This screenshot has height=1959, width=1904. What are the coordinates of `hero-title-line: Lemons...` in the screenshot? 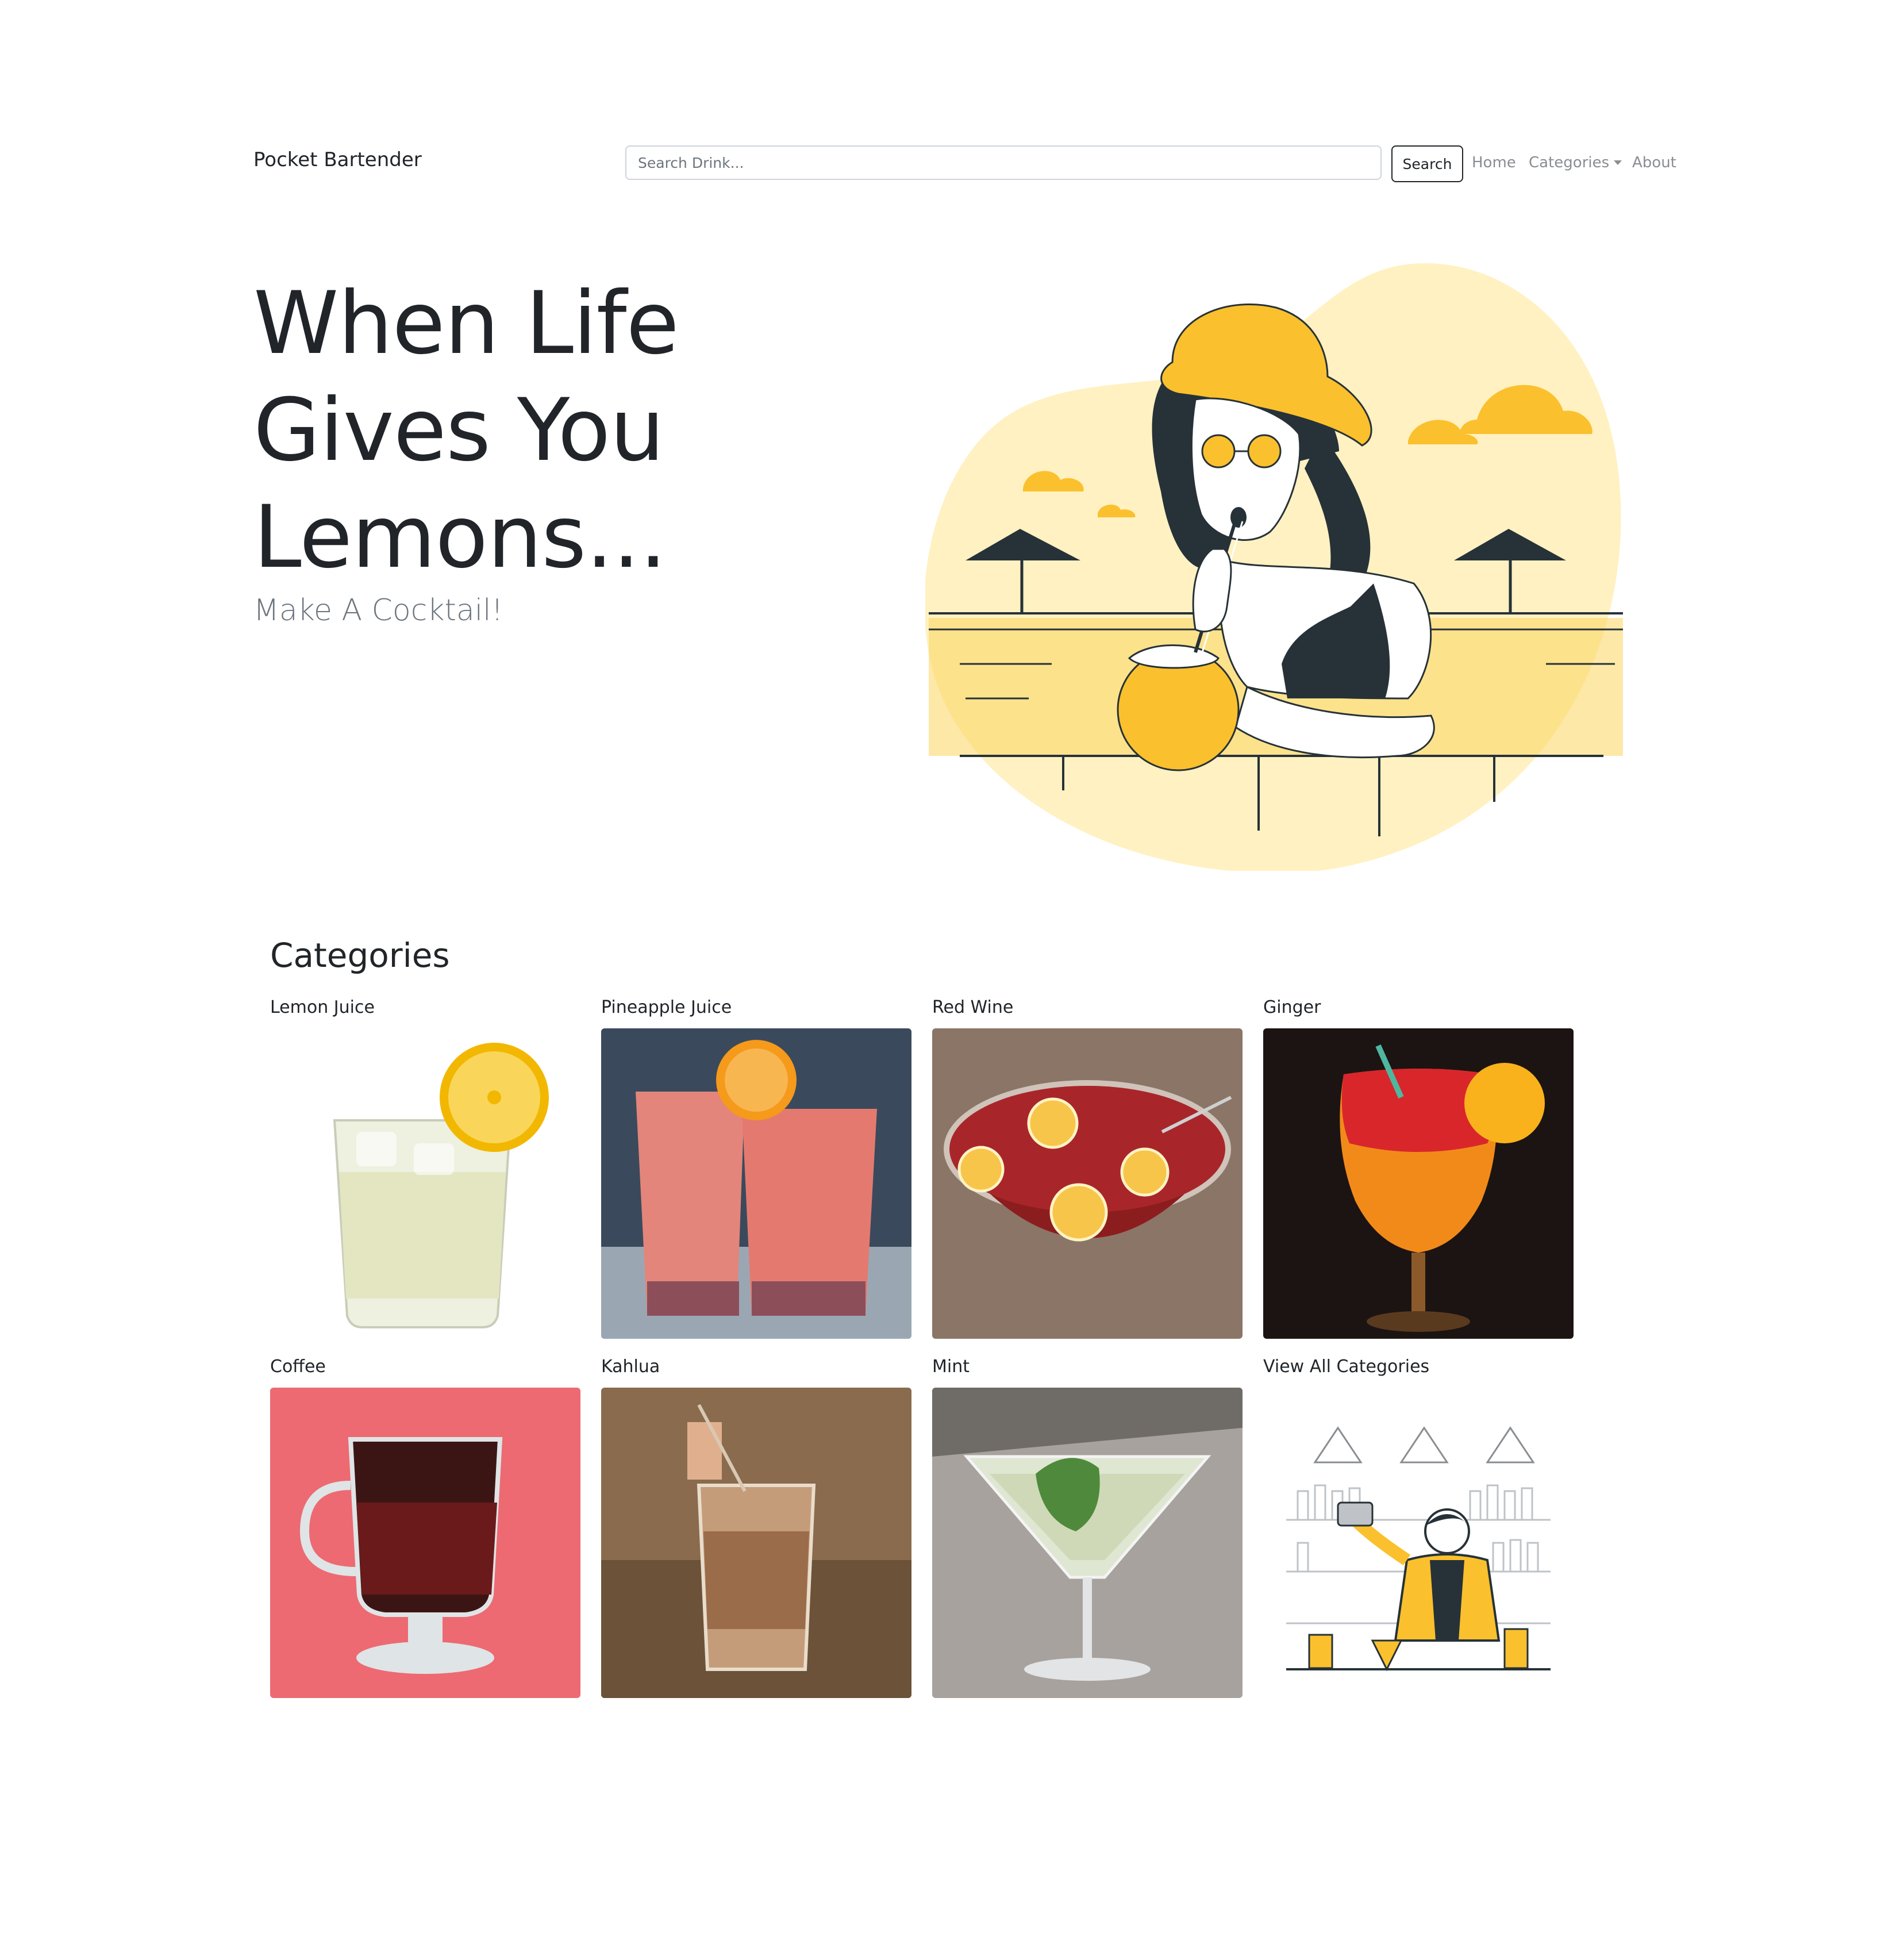 It's located at (460, 537).